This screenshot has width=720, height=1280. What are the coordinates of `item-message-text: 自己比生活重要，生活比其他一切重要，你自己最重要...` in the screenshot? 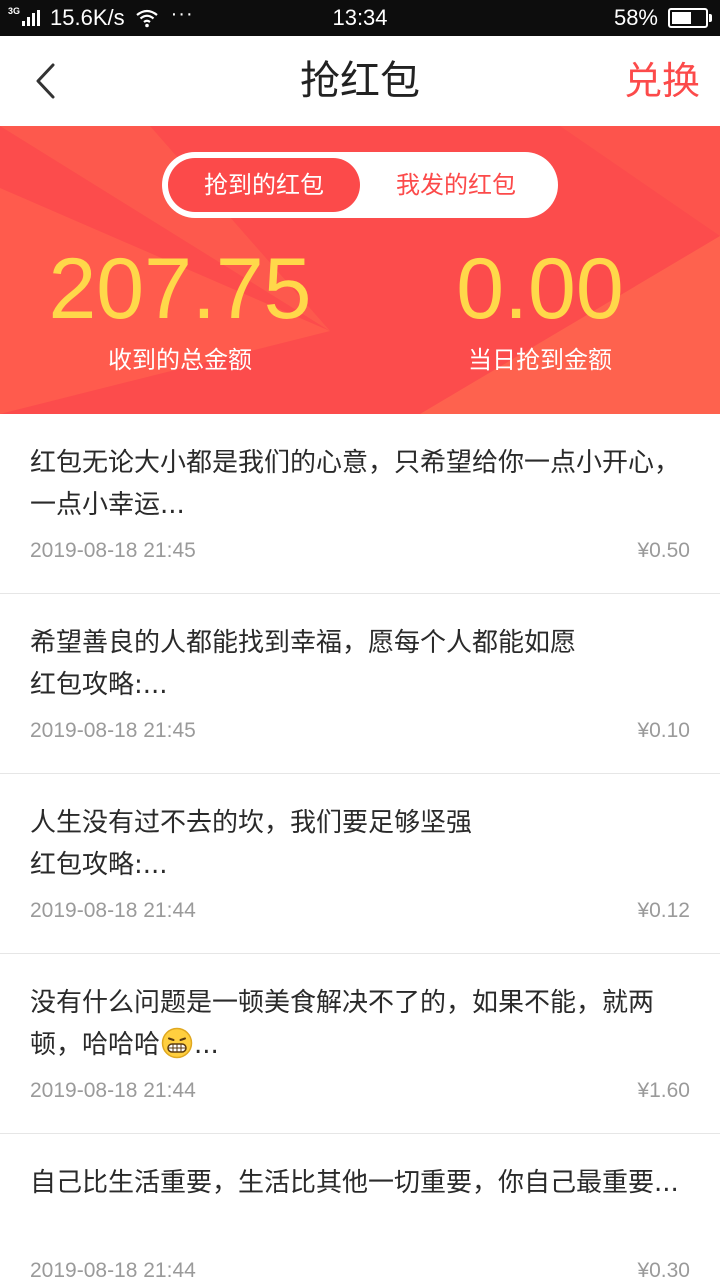 It's located at (354, 1183).